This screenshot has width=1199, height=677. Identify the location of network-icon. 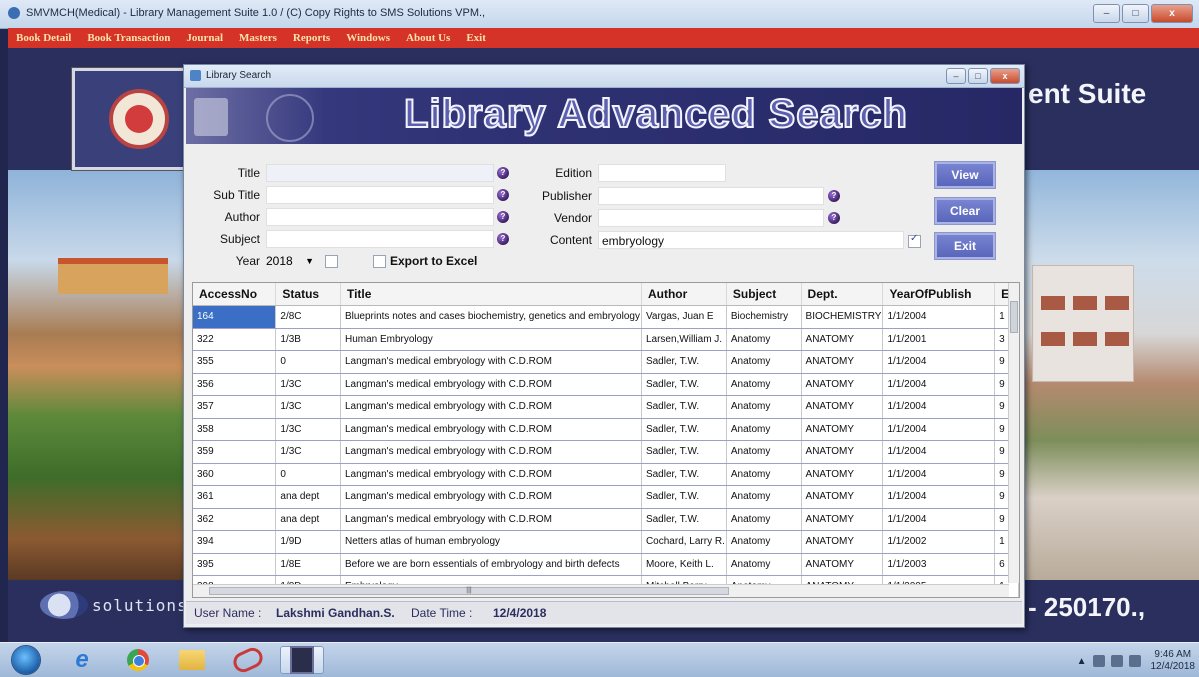
(1134, 661).